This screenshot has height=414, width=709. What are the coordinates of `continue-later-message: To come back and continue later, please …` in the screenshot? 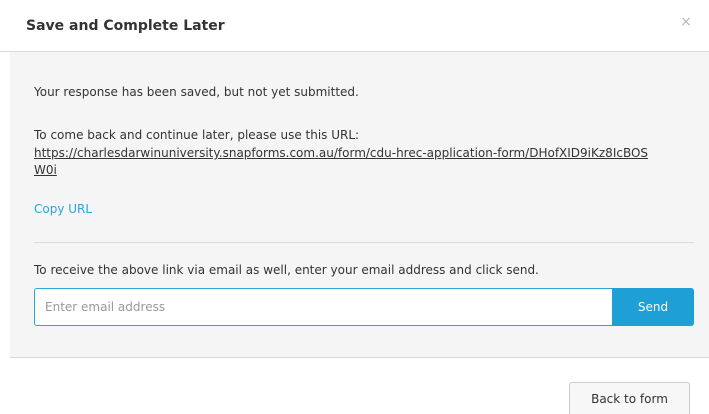 It's located at (197, 135).